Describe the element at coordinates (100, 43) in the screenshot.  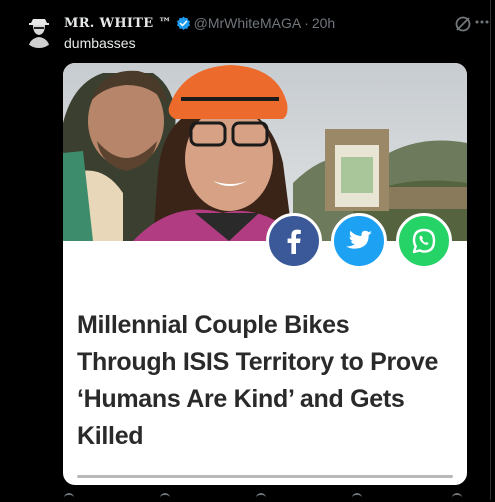
I see `tweet-text: dumbasses` at that location.